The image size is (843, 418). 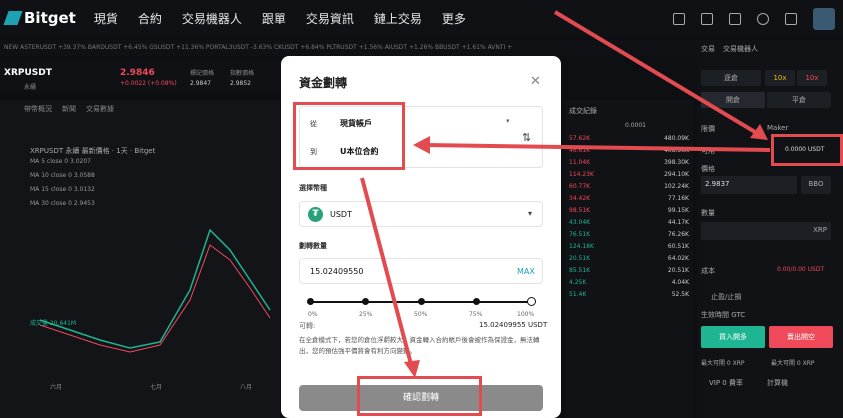 What do you see at coordinates (676, 138) in the screenshot?
I see `orderbook-total: 480.09K` at bounding box center [676, 138].